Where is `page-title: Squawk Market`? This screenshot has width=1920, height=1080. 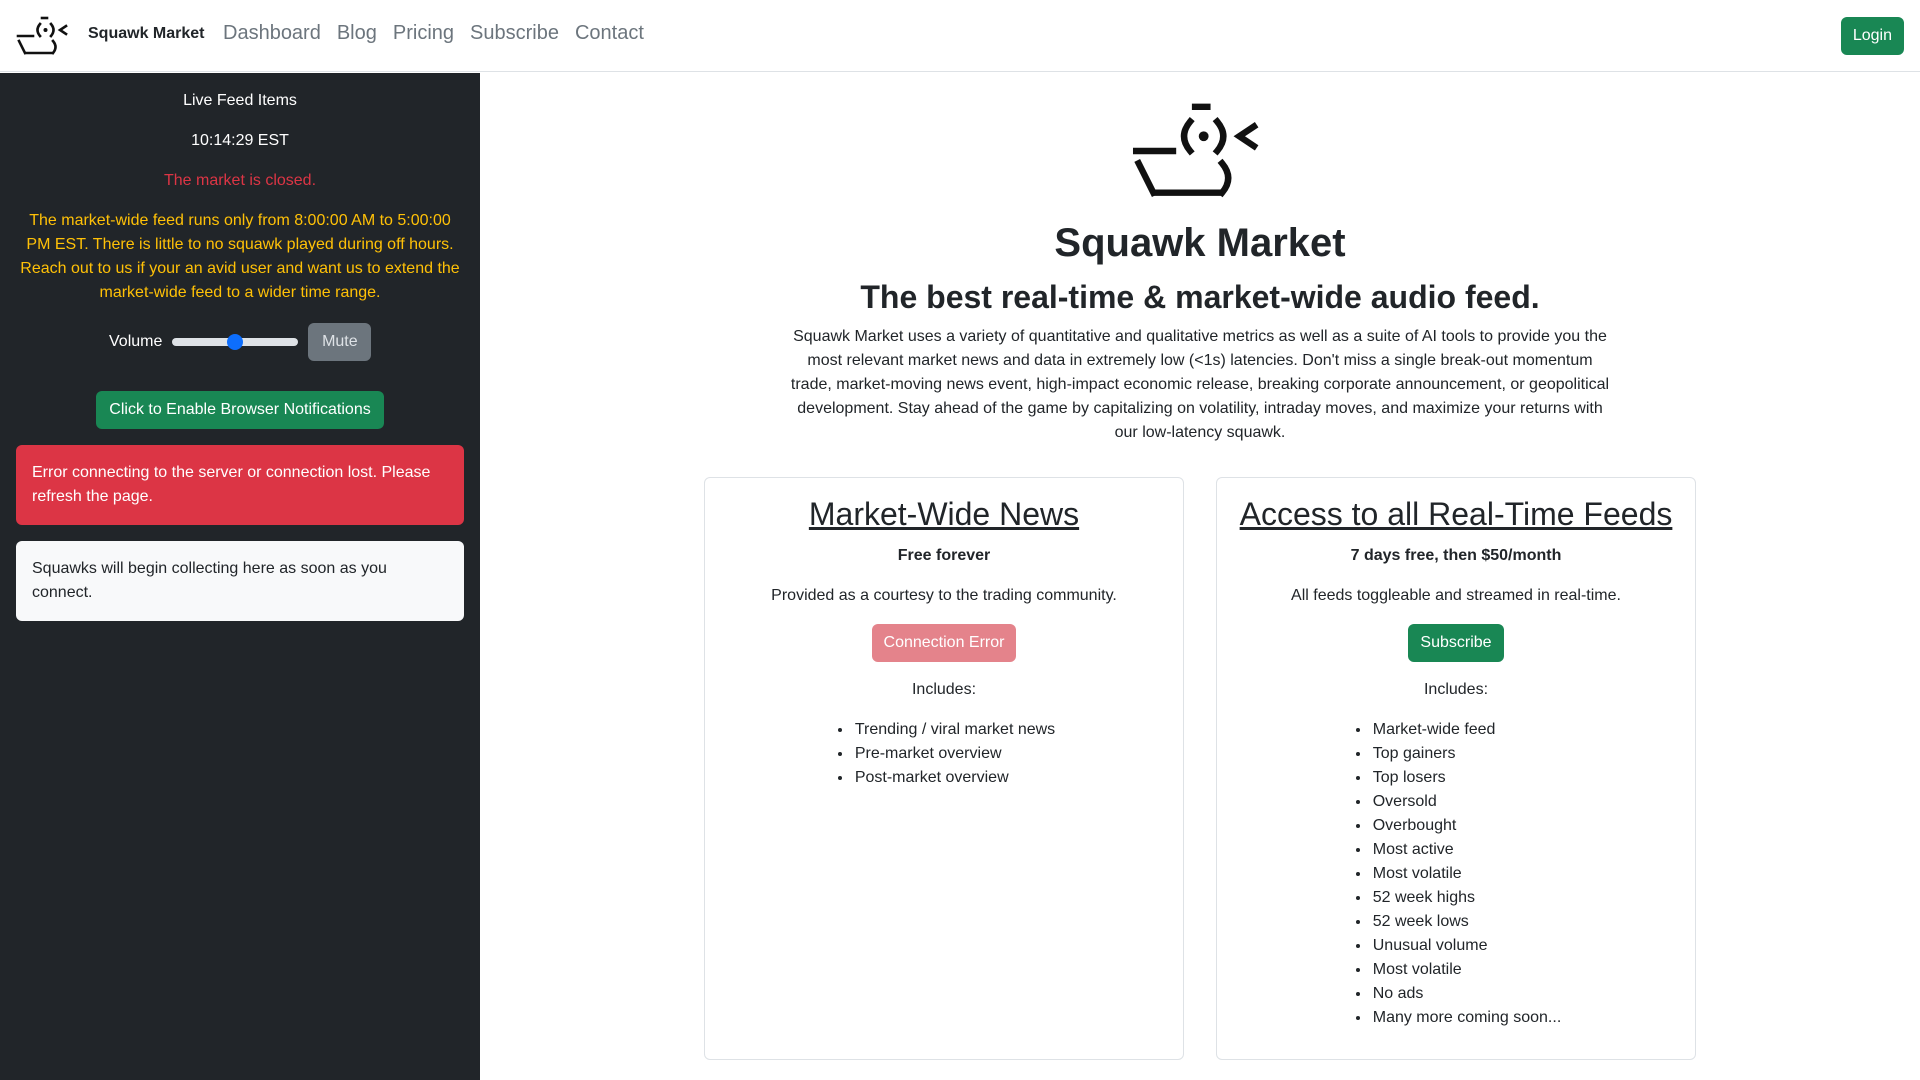 page-title: Squawk Market is located at coordinates (1200, 243).